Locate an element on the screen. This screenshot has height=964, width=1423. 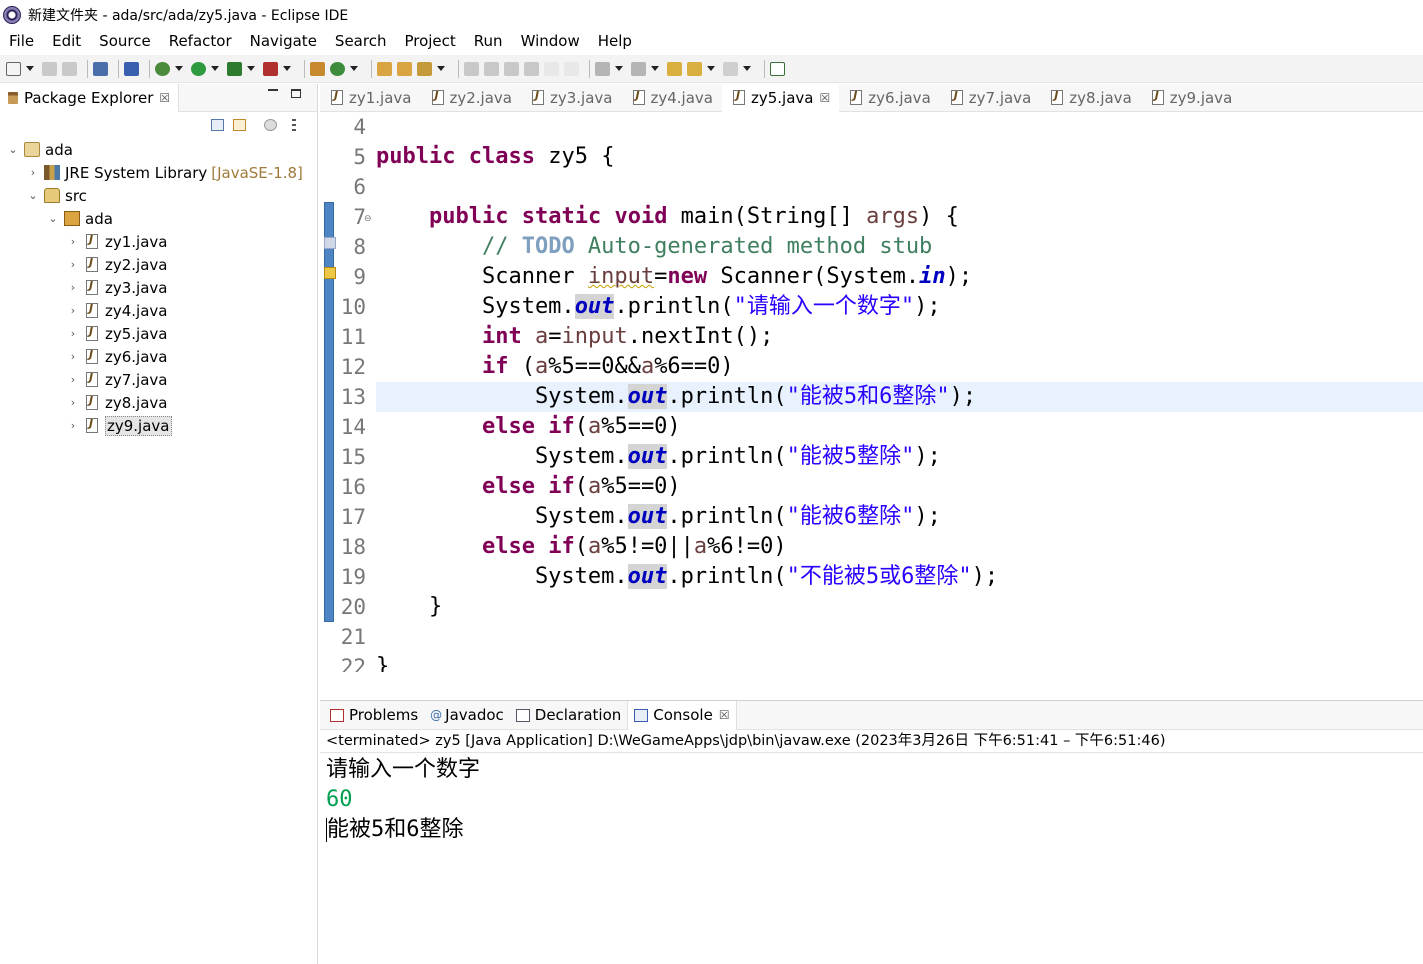
back-icon is located at coordinates (694, 68).